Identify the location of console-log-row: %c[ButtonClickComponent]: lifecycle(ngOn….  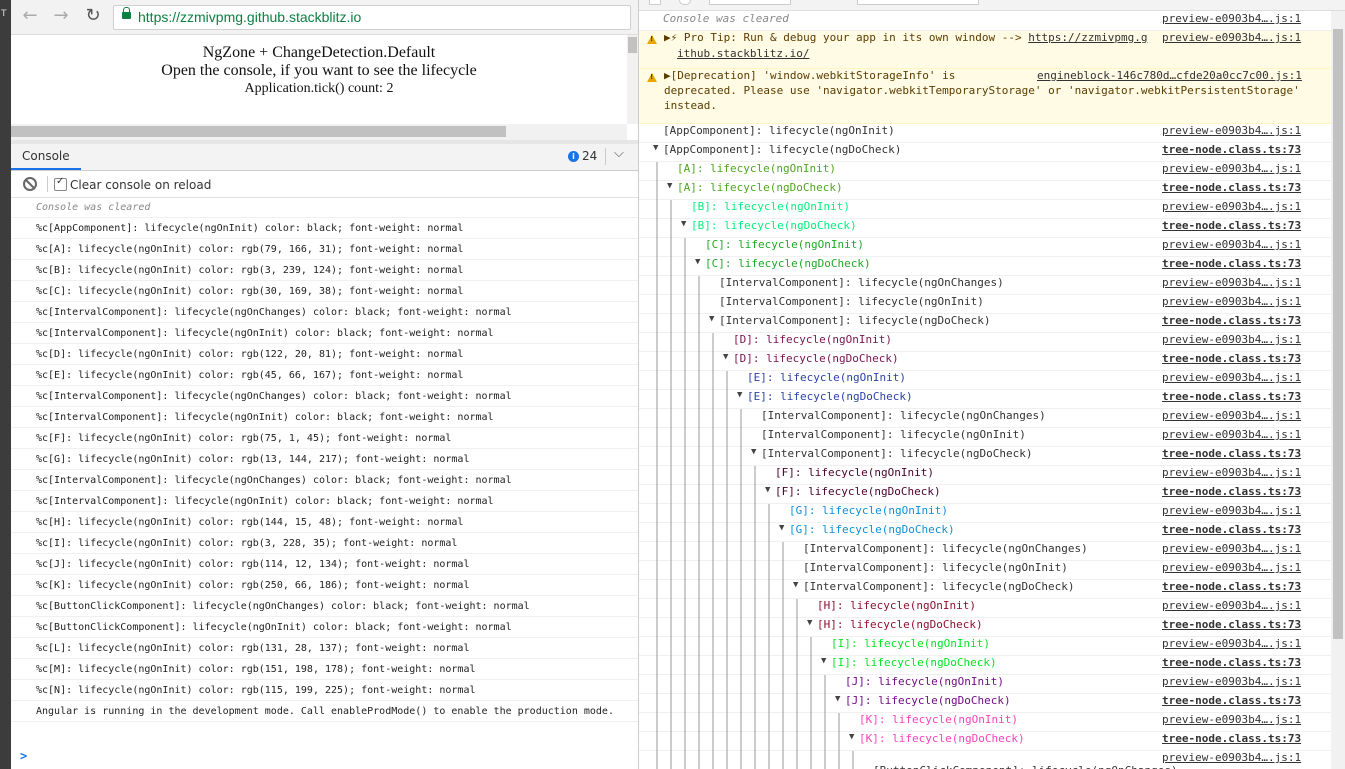
(324, 606).